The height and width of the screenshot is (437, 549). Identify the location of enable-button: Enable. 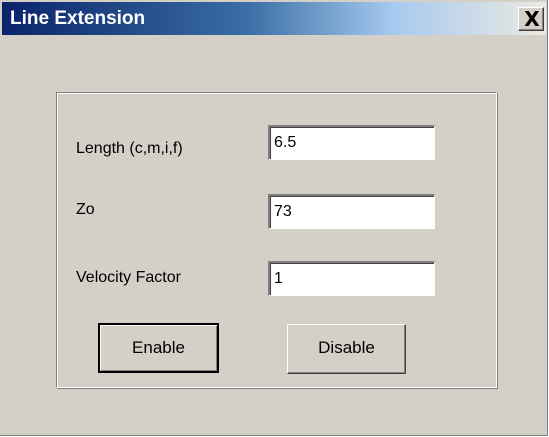
(158, 348).